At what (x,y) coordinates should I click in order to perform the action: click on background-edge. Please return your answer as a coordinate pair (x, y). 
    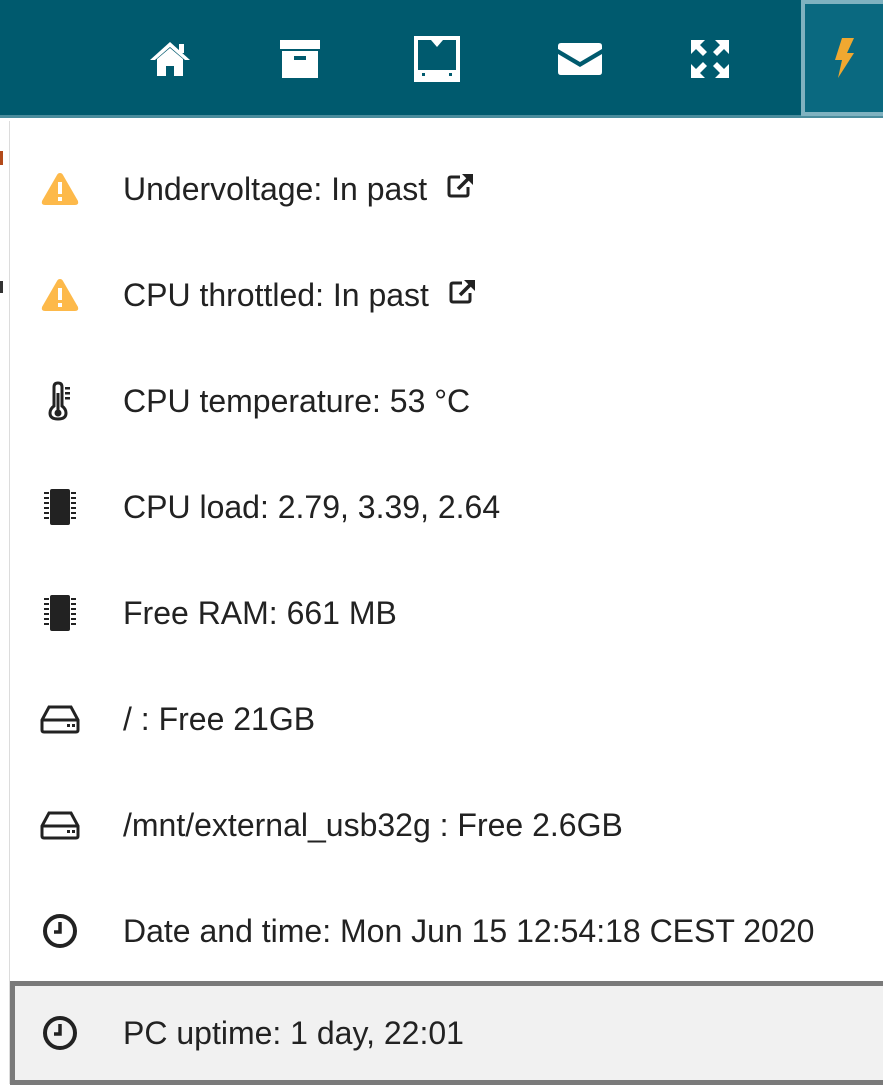
    Looking at the image, I should click on (4, 602).